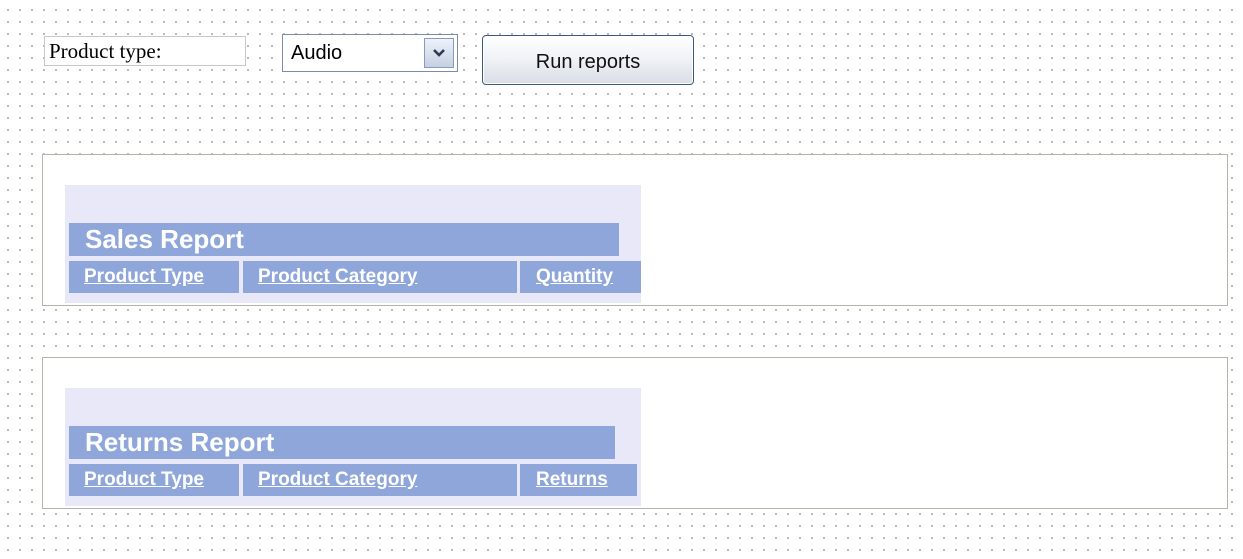 This screenshot has width=1243, height=559. Describe the element at coordinates (317, 52) in the screenshot. I see `product-type-select-value: Audio` at that location.